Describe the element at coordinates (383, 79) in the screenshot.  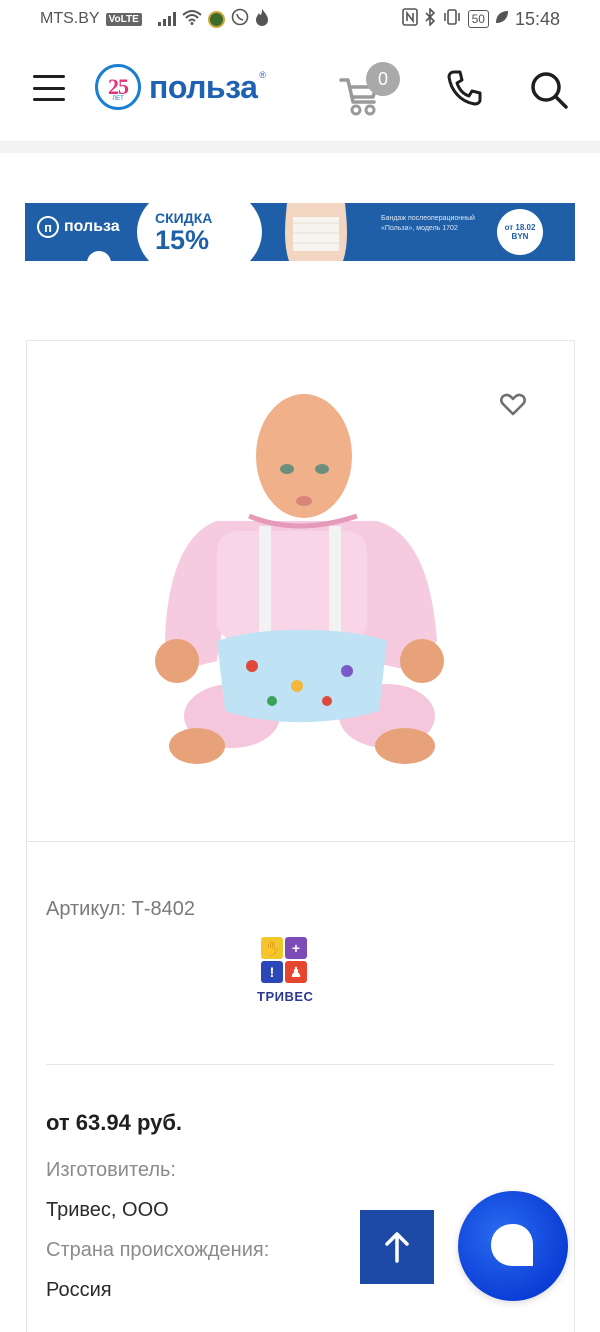
I see `cart-count-badge: 0` at that location.